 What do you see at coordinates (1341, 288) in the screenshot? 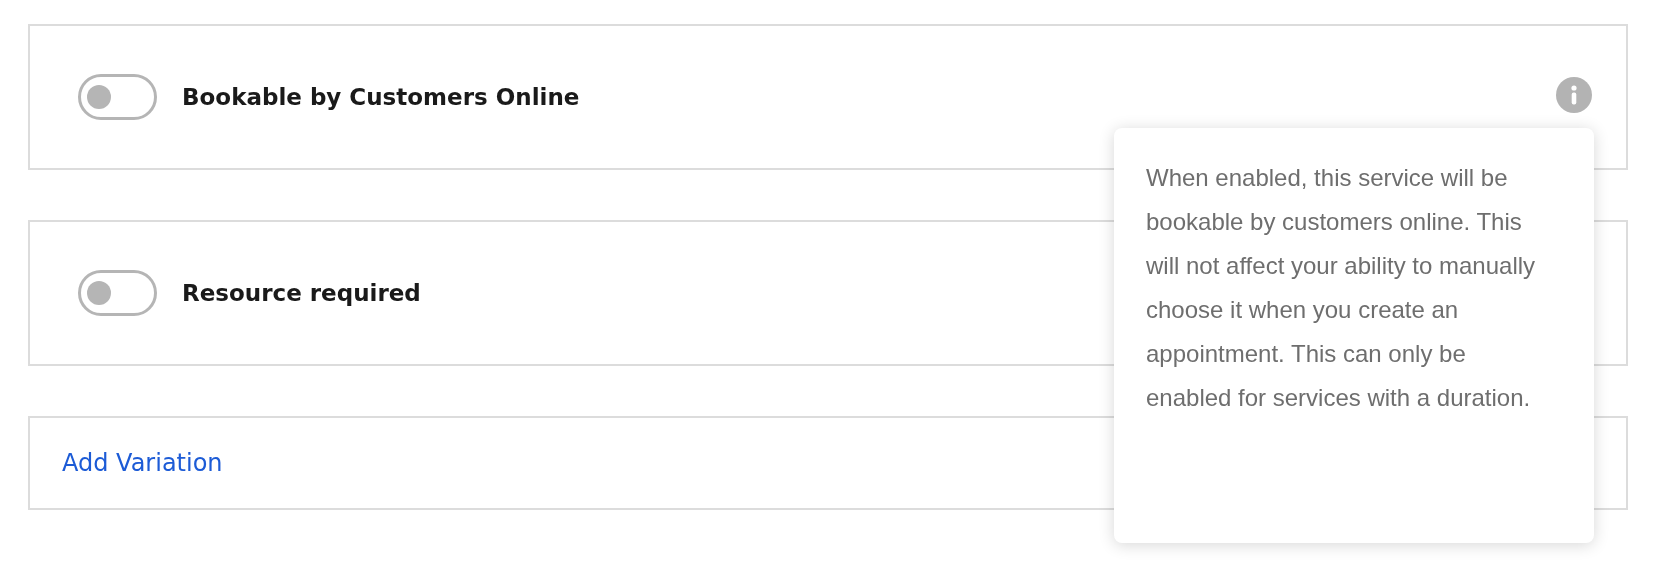
I see `tooltip-text: When enabled, this service will be bookable by customers online. This will not affect your ability to manually choose it when you create an appointment. This can only be enabled for services with a duration.` at bounding box center [1341, 288].